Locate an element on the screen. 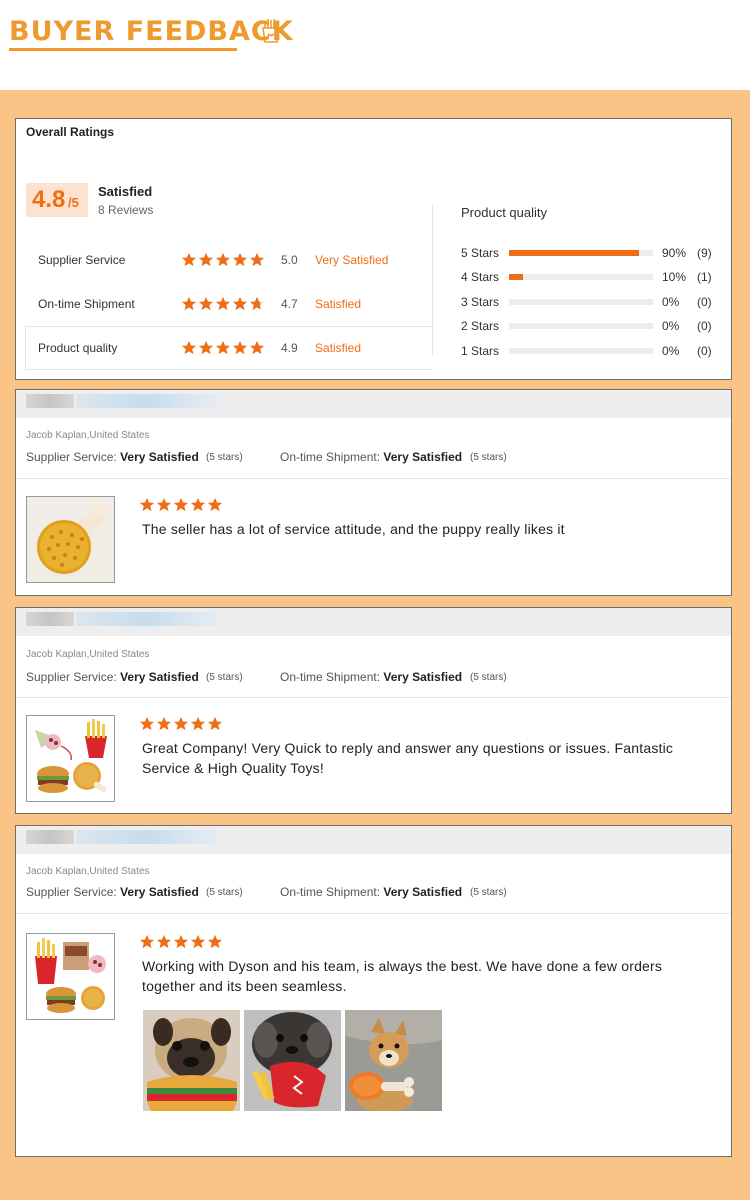 The image size is (750, 1200). food-toys-set-photo is located at coordinates (70, 758).